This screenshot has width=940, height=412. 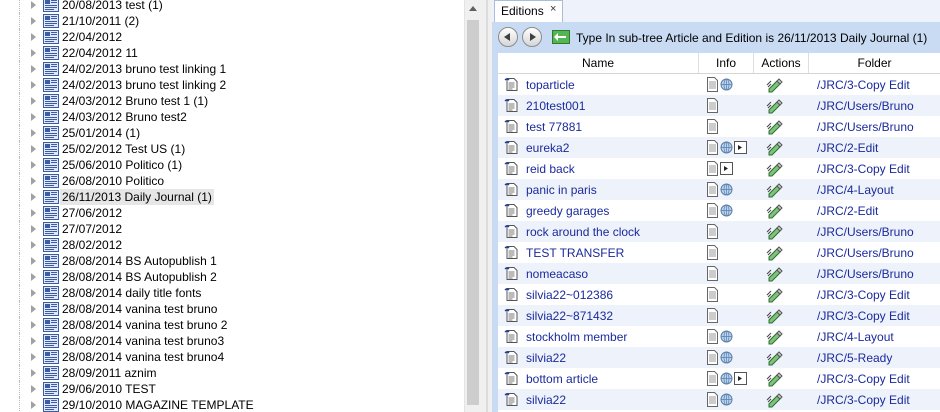 What do you see at coordinates (232, 341) in the screenshot?
I see `tree-item: 28/08/2014 vanina test bruno3` at bounding box center [232, 341].